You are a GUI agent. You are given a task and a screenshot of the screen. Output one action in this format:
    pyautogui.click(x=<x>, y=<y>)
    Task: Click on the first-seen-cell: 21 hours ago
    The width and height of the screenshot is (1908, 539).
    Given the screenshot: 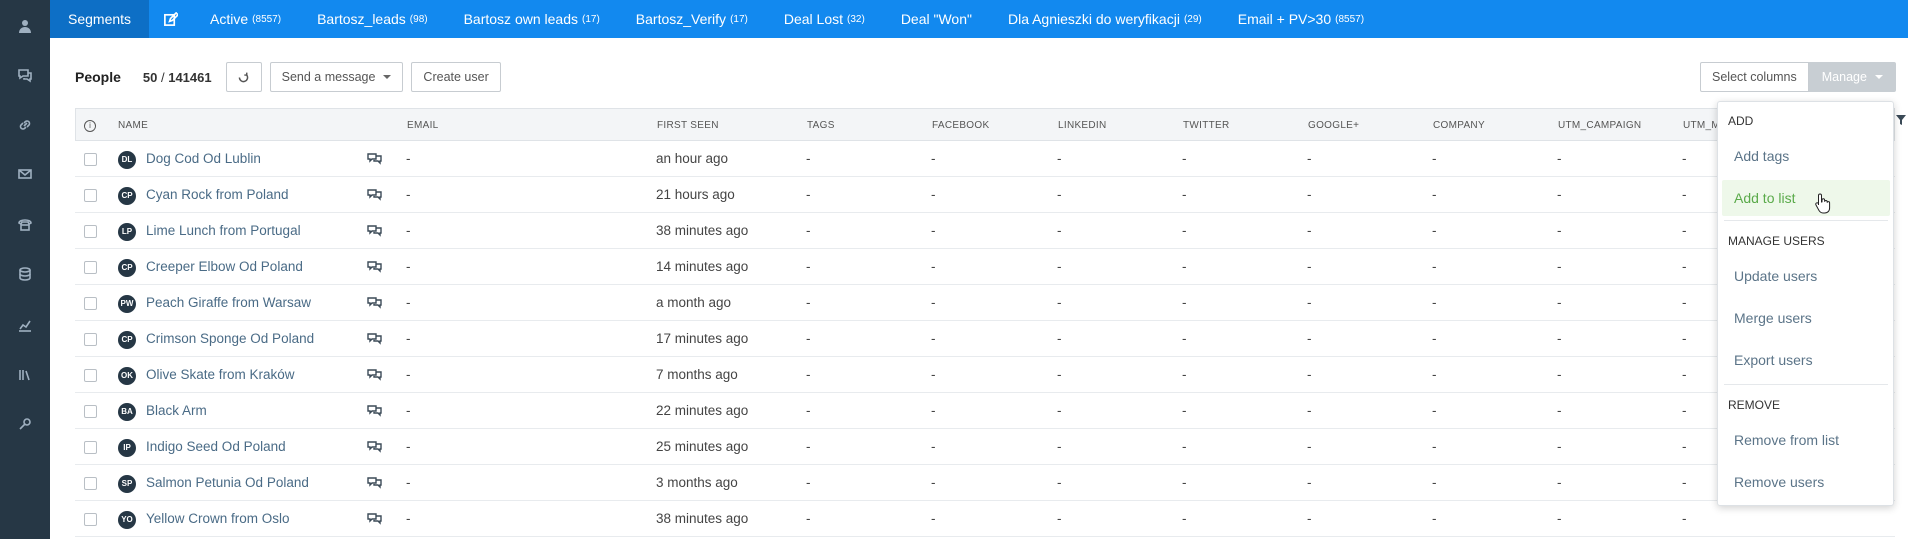 What is the action you would take?
    pyautogui.click(x=695, y=194)
    